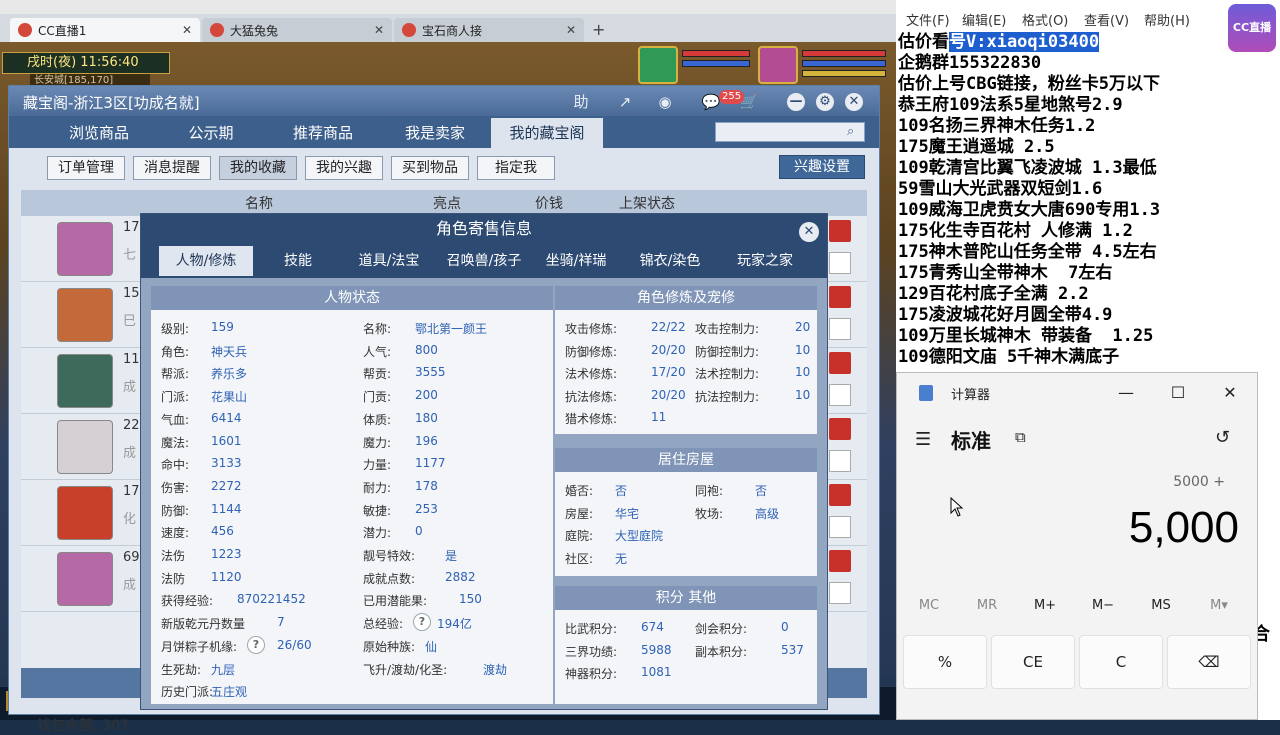 The width and height of the screenshot is (1280, 735). I want to click on hamburger-menu-icon: ☰, so click(925, 439).